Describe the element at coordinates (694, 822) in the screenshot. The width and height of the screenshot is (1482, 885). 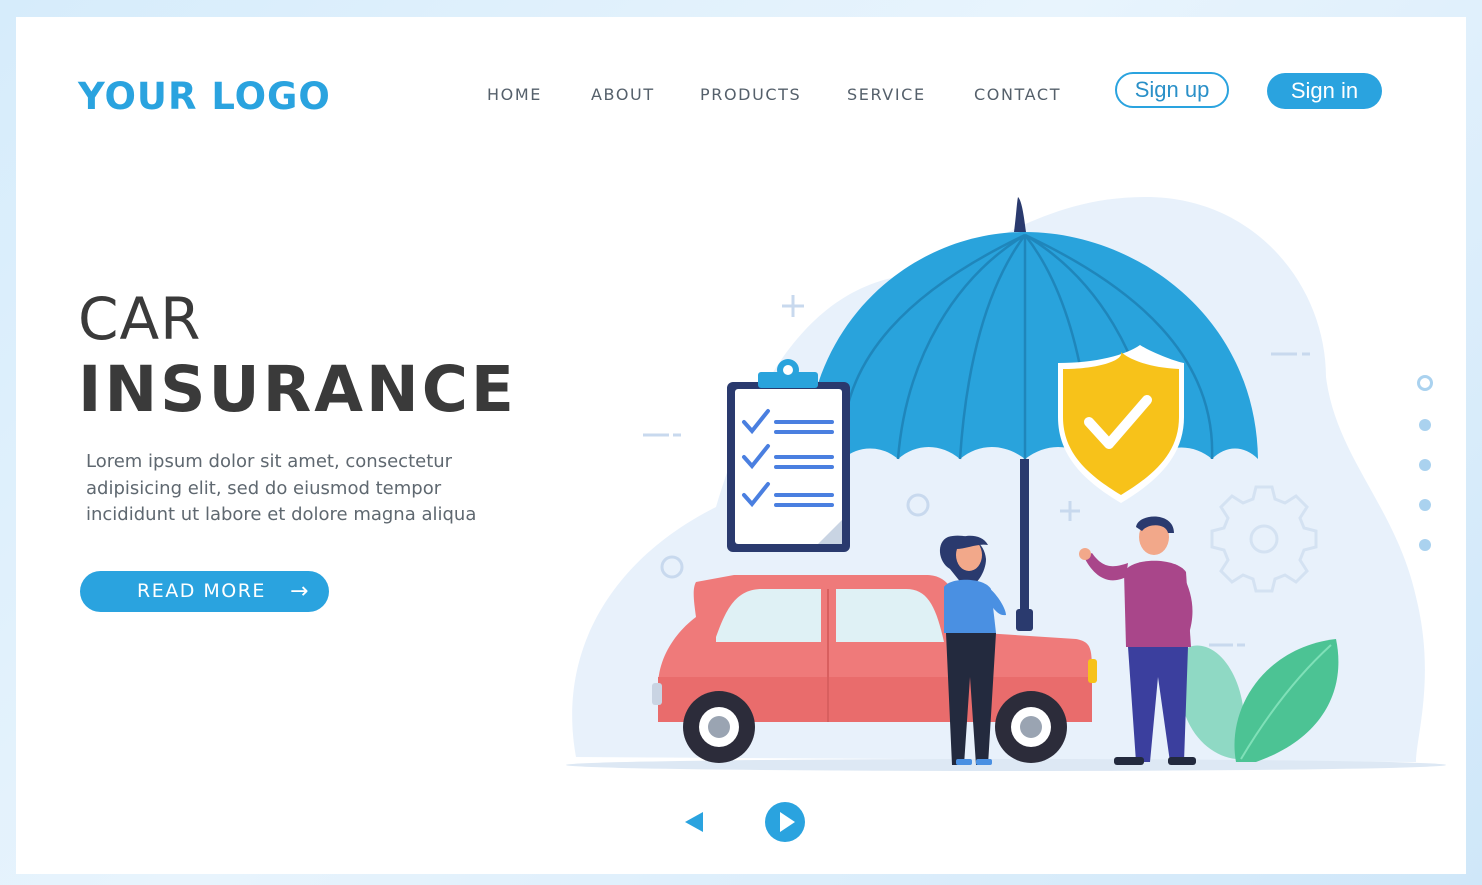
I see `previous-arrow-icon` at that location.